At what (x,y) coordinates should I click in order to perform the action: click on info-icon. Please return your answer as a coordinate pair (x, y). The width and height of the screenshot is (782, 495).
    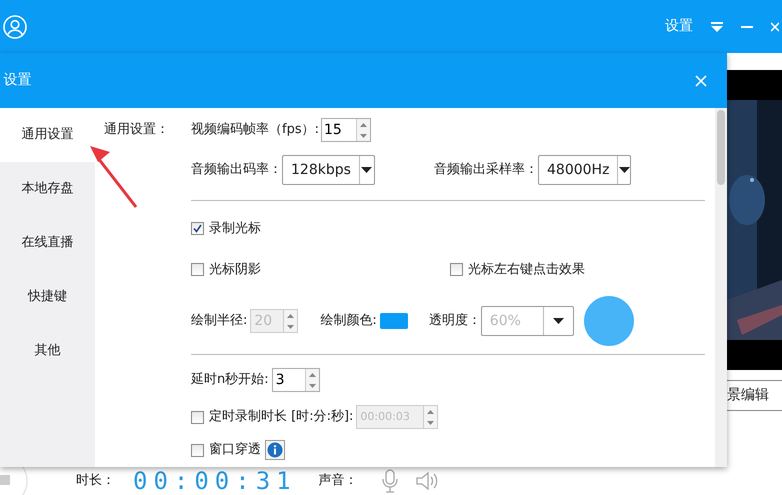
    Looking at the image, I should click on (275, 450).